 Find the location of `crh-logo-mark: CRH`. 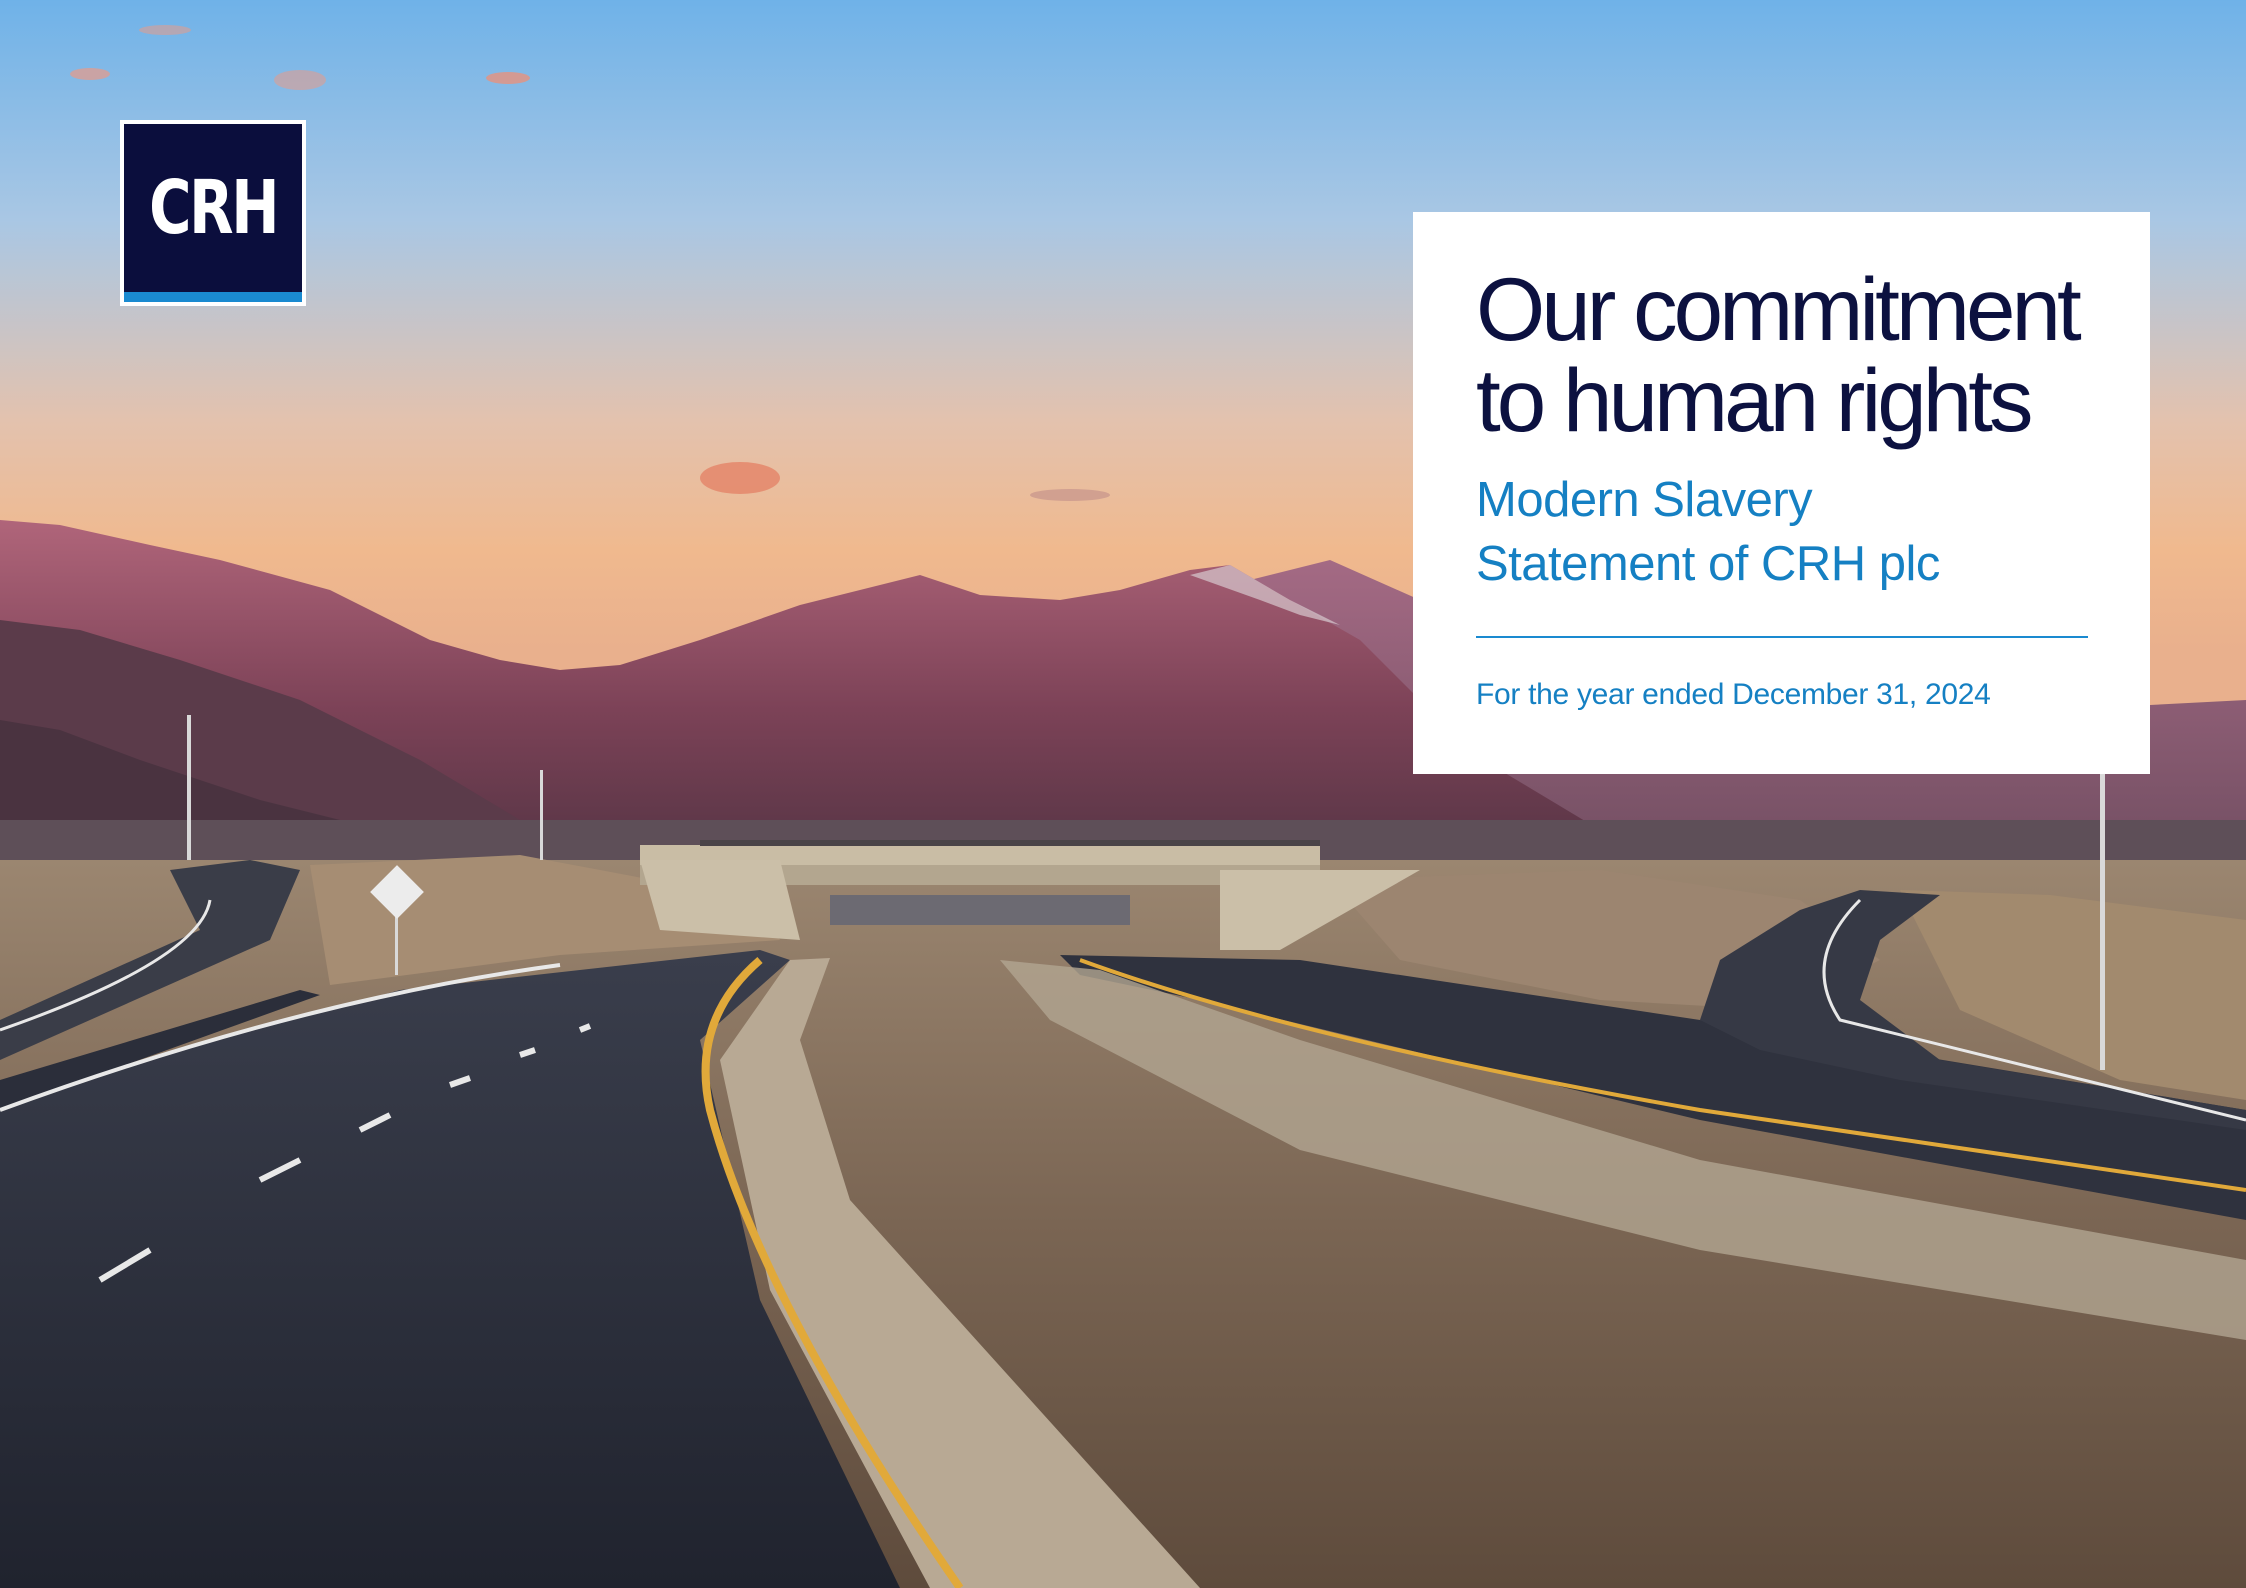

crh-logo-mark: CRH is located at coordinates (213, 213).